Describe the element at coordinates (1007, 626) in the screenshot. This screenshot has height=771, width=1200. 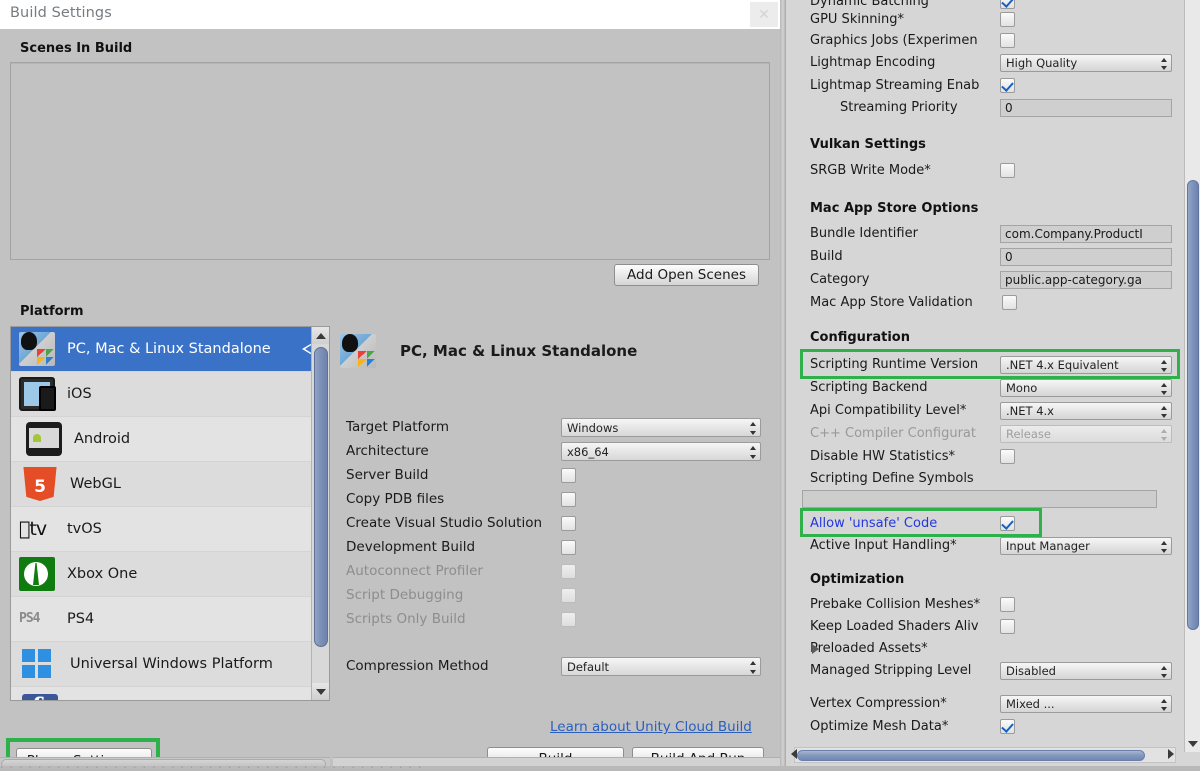
I see `keep-loaded-shaders-alive-checkbox` at that location.